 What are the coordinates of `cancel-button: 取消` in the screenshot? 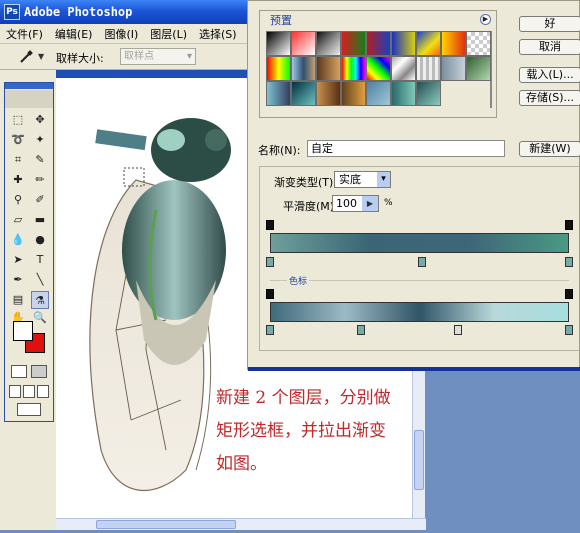 It's located at (549, 47).